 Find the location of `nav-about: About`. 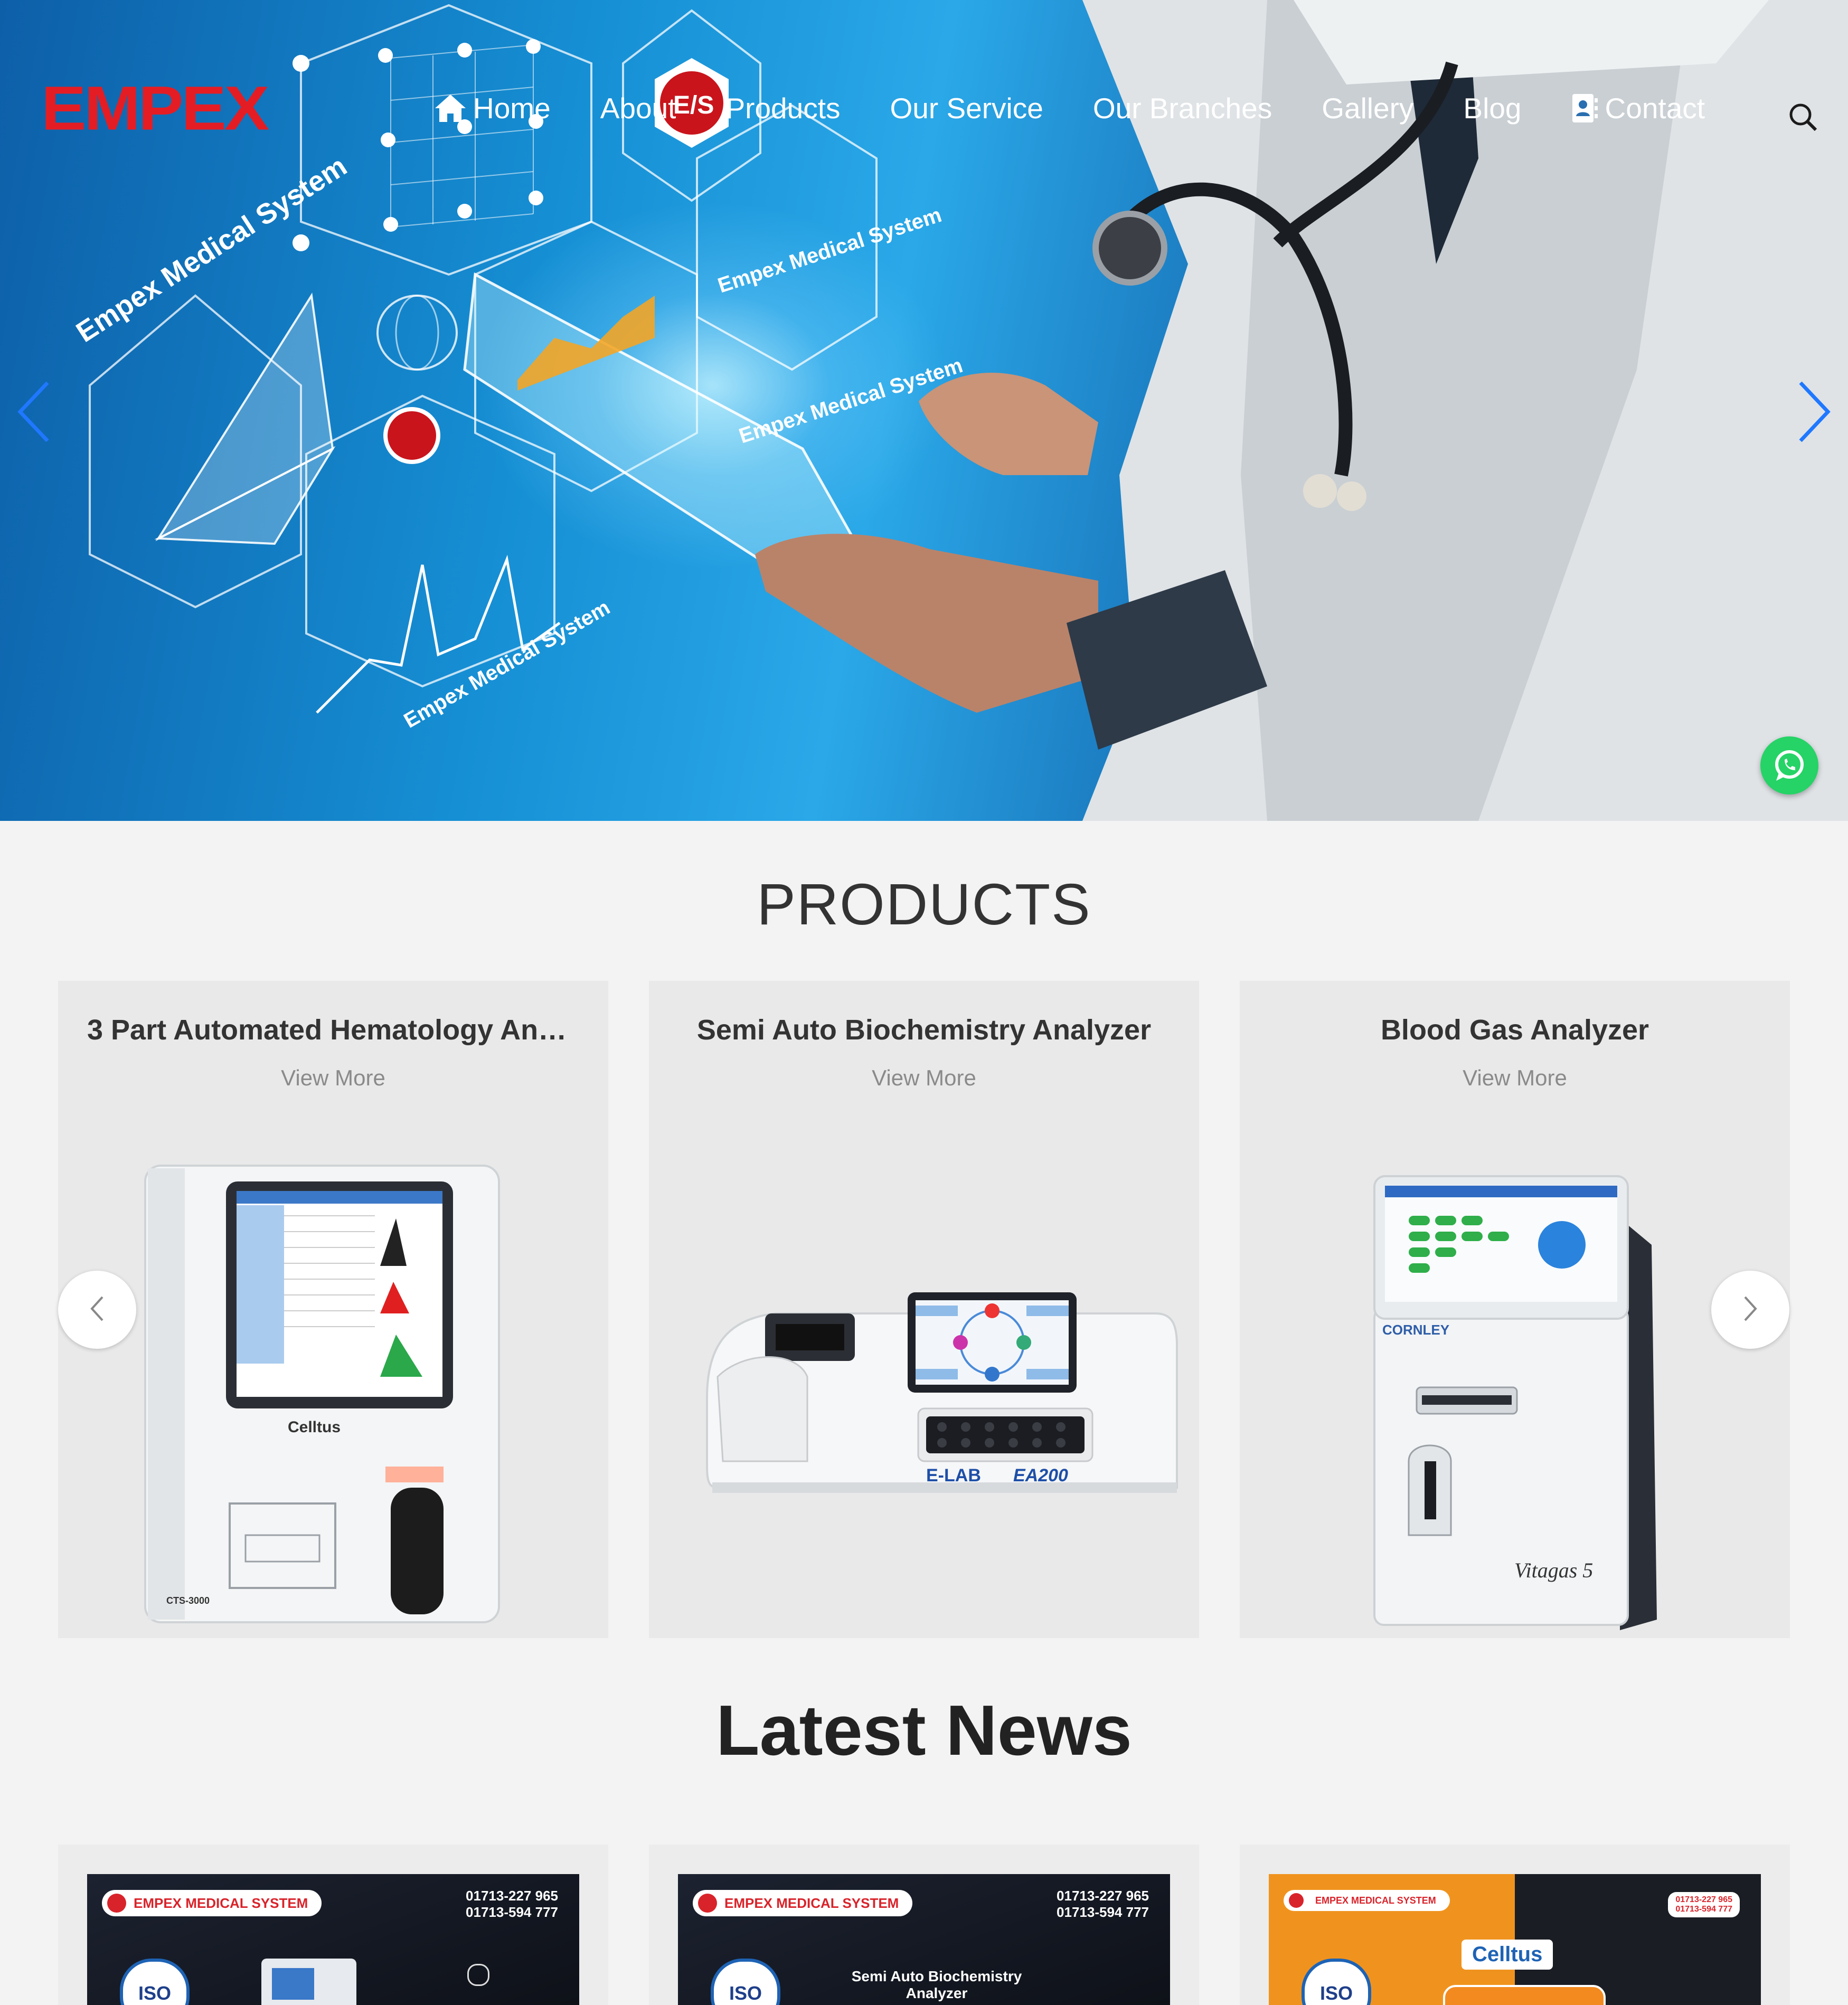

nav-about: About is located at coordinates (638, 108).